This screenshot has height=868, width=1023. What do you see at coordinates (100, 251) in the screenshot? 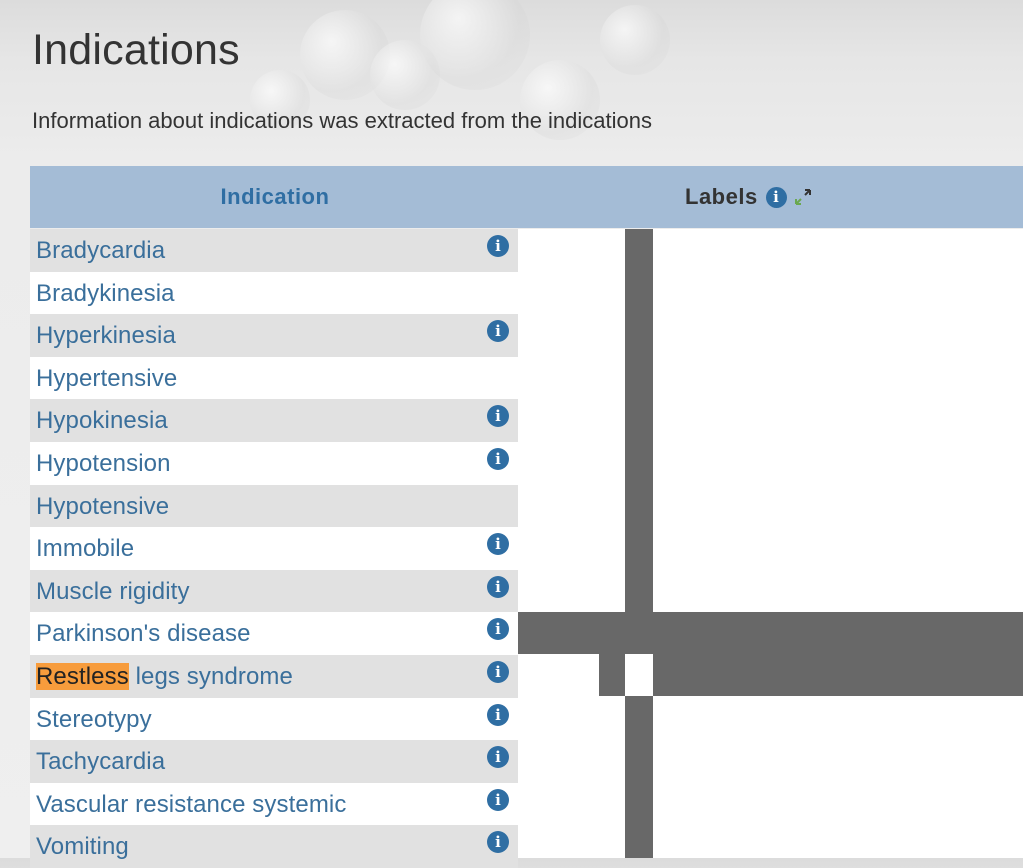
I see `indication-link: Bradycardia` at bounding box center [100, 251].